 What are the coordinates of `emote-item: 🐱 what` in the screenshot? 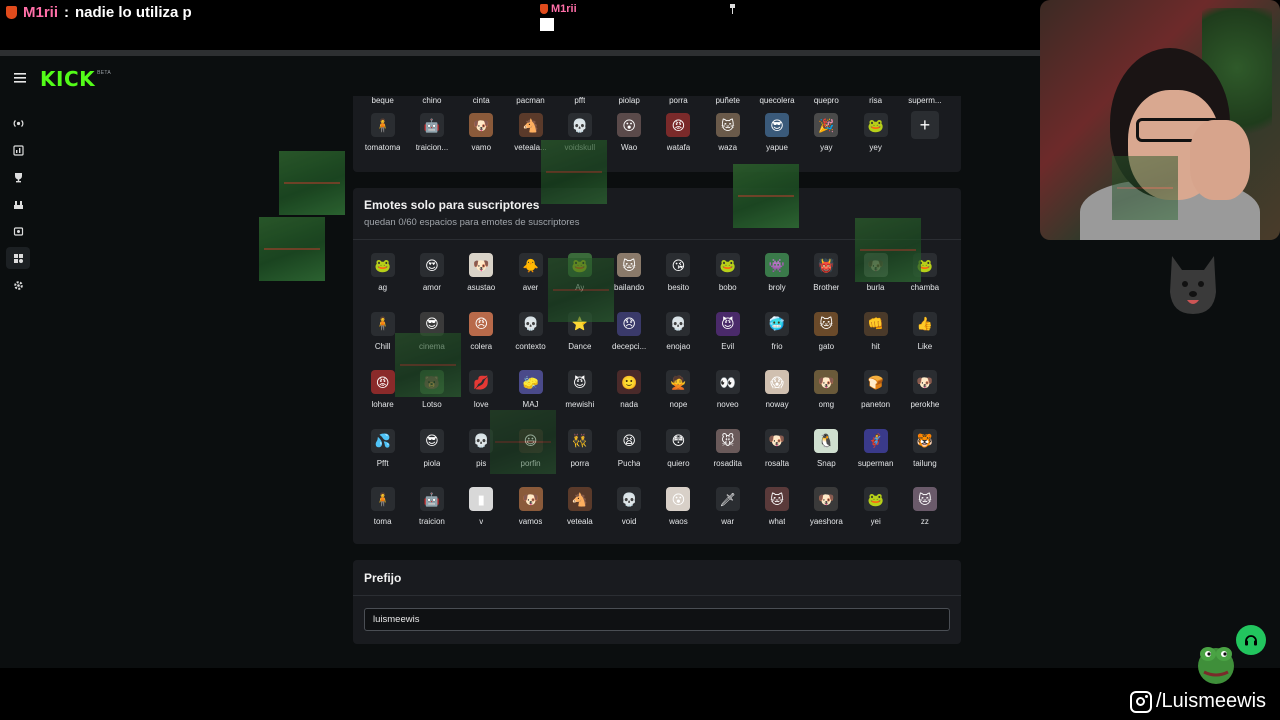 It's located at (776, 513).